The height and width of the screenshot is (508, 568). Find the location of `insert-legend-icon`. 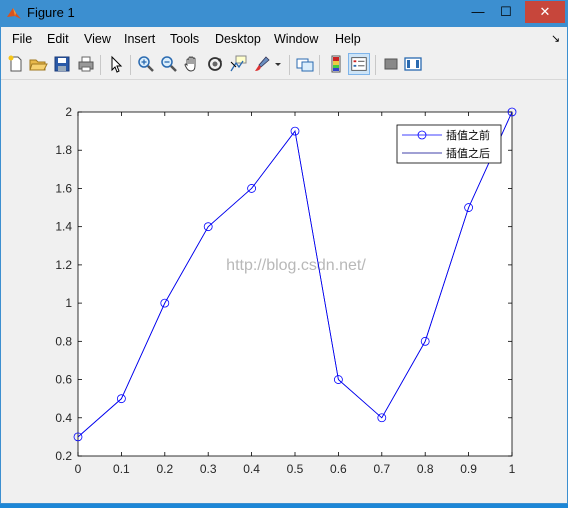

insert-legend-icon is located at coordinates (359, 64).